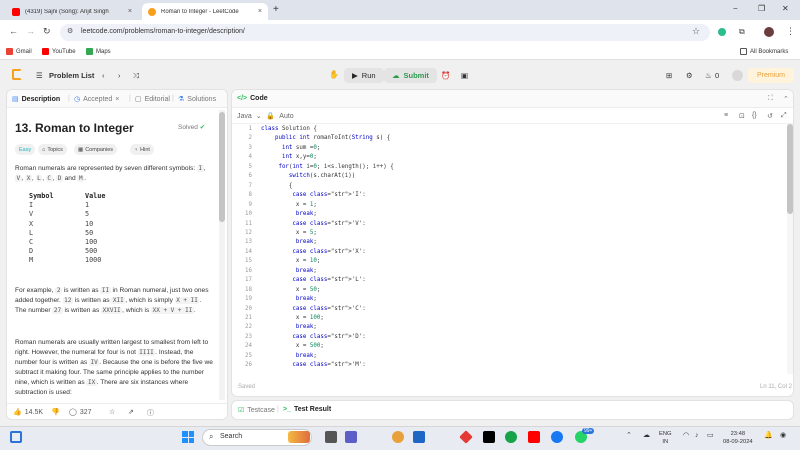 Image resolution: width=800 pixels, height=450 pixels. Describe the element at coordinates (52, 149) in the screenshot. I see `topics-chip: ⌂ Topics` at that location.